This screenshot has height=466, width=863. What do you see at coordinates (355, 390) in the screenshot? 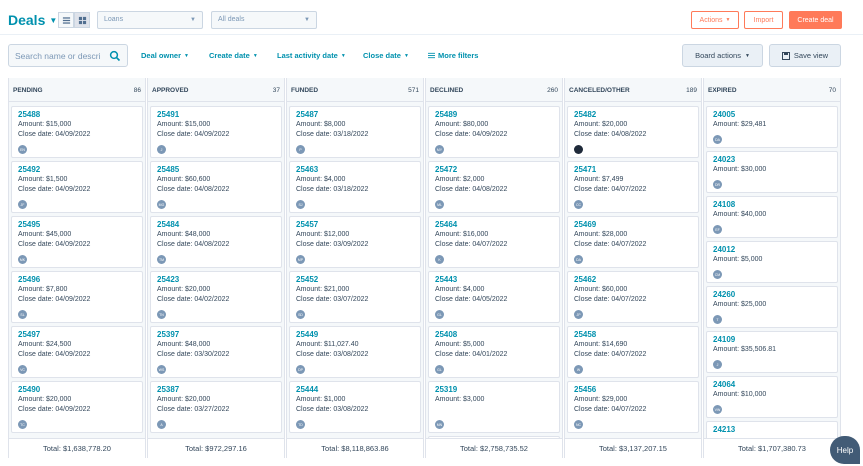
I see `deal-id-link: 25444` at bounding box center [355, 390].